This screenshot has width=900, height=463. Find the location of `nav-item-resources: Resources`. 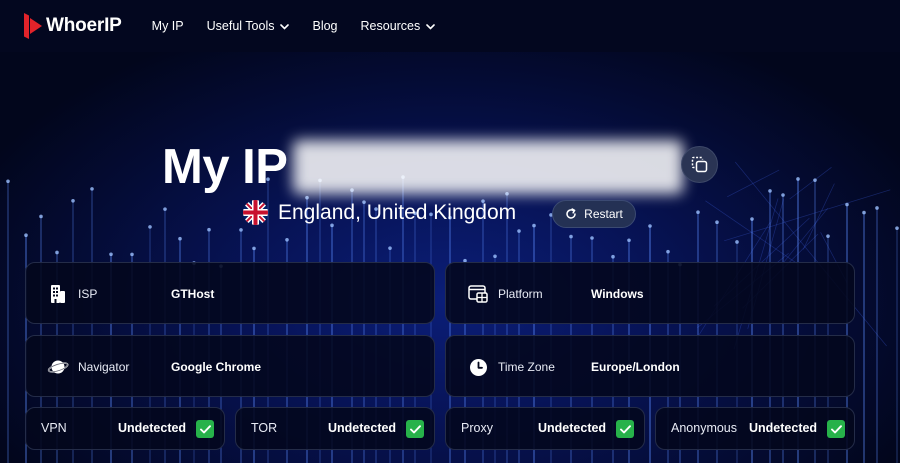

nav-item-resources: Resources is located at coordinates (398, 26).